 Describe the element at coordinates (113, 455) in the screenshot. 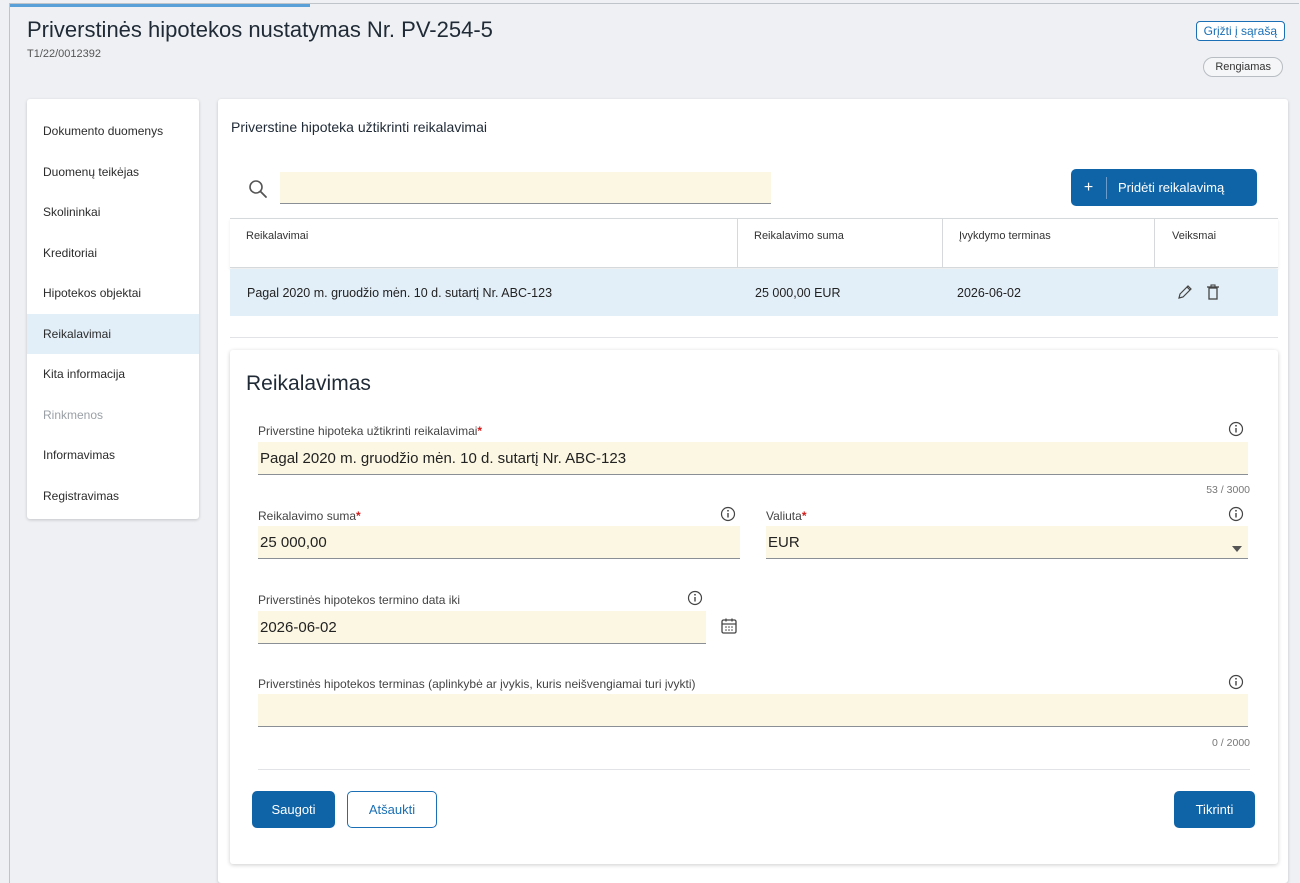

I see `sidebar-item-informavimas: Informavimas` at that location.